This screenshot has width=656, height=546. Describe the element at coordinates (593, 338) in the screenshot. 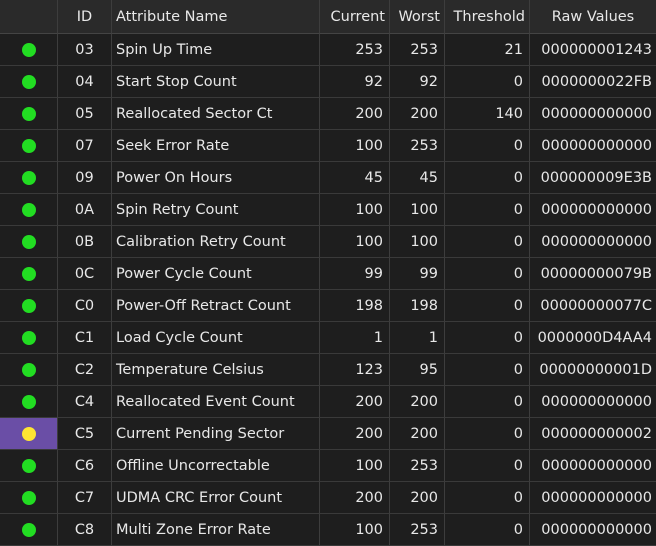

I see `raw-value: 0000000D4AA4` at that location.